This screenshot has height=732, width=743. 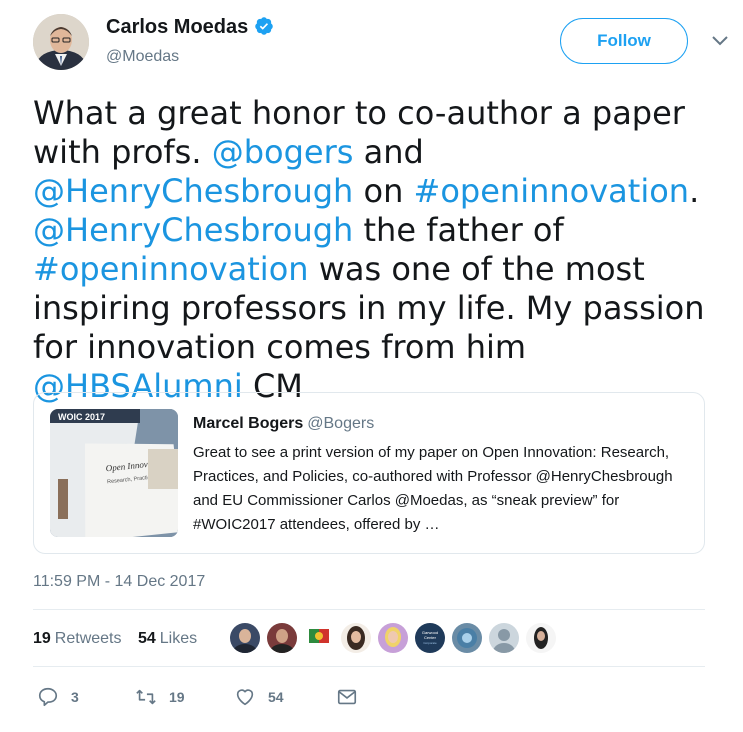 What do you see at coordinates (720, 41) in the screenshot?
I see `chevron-down-icon` at bounding box center [720, 41].